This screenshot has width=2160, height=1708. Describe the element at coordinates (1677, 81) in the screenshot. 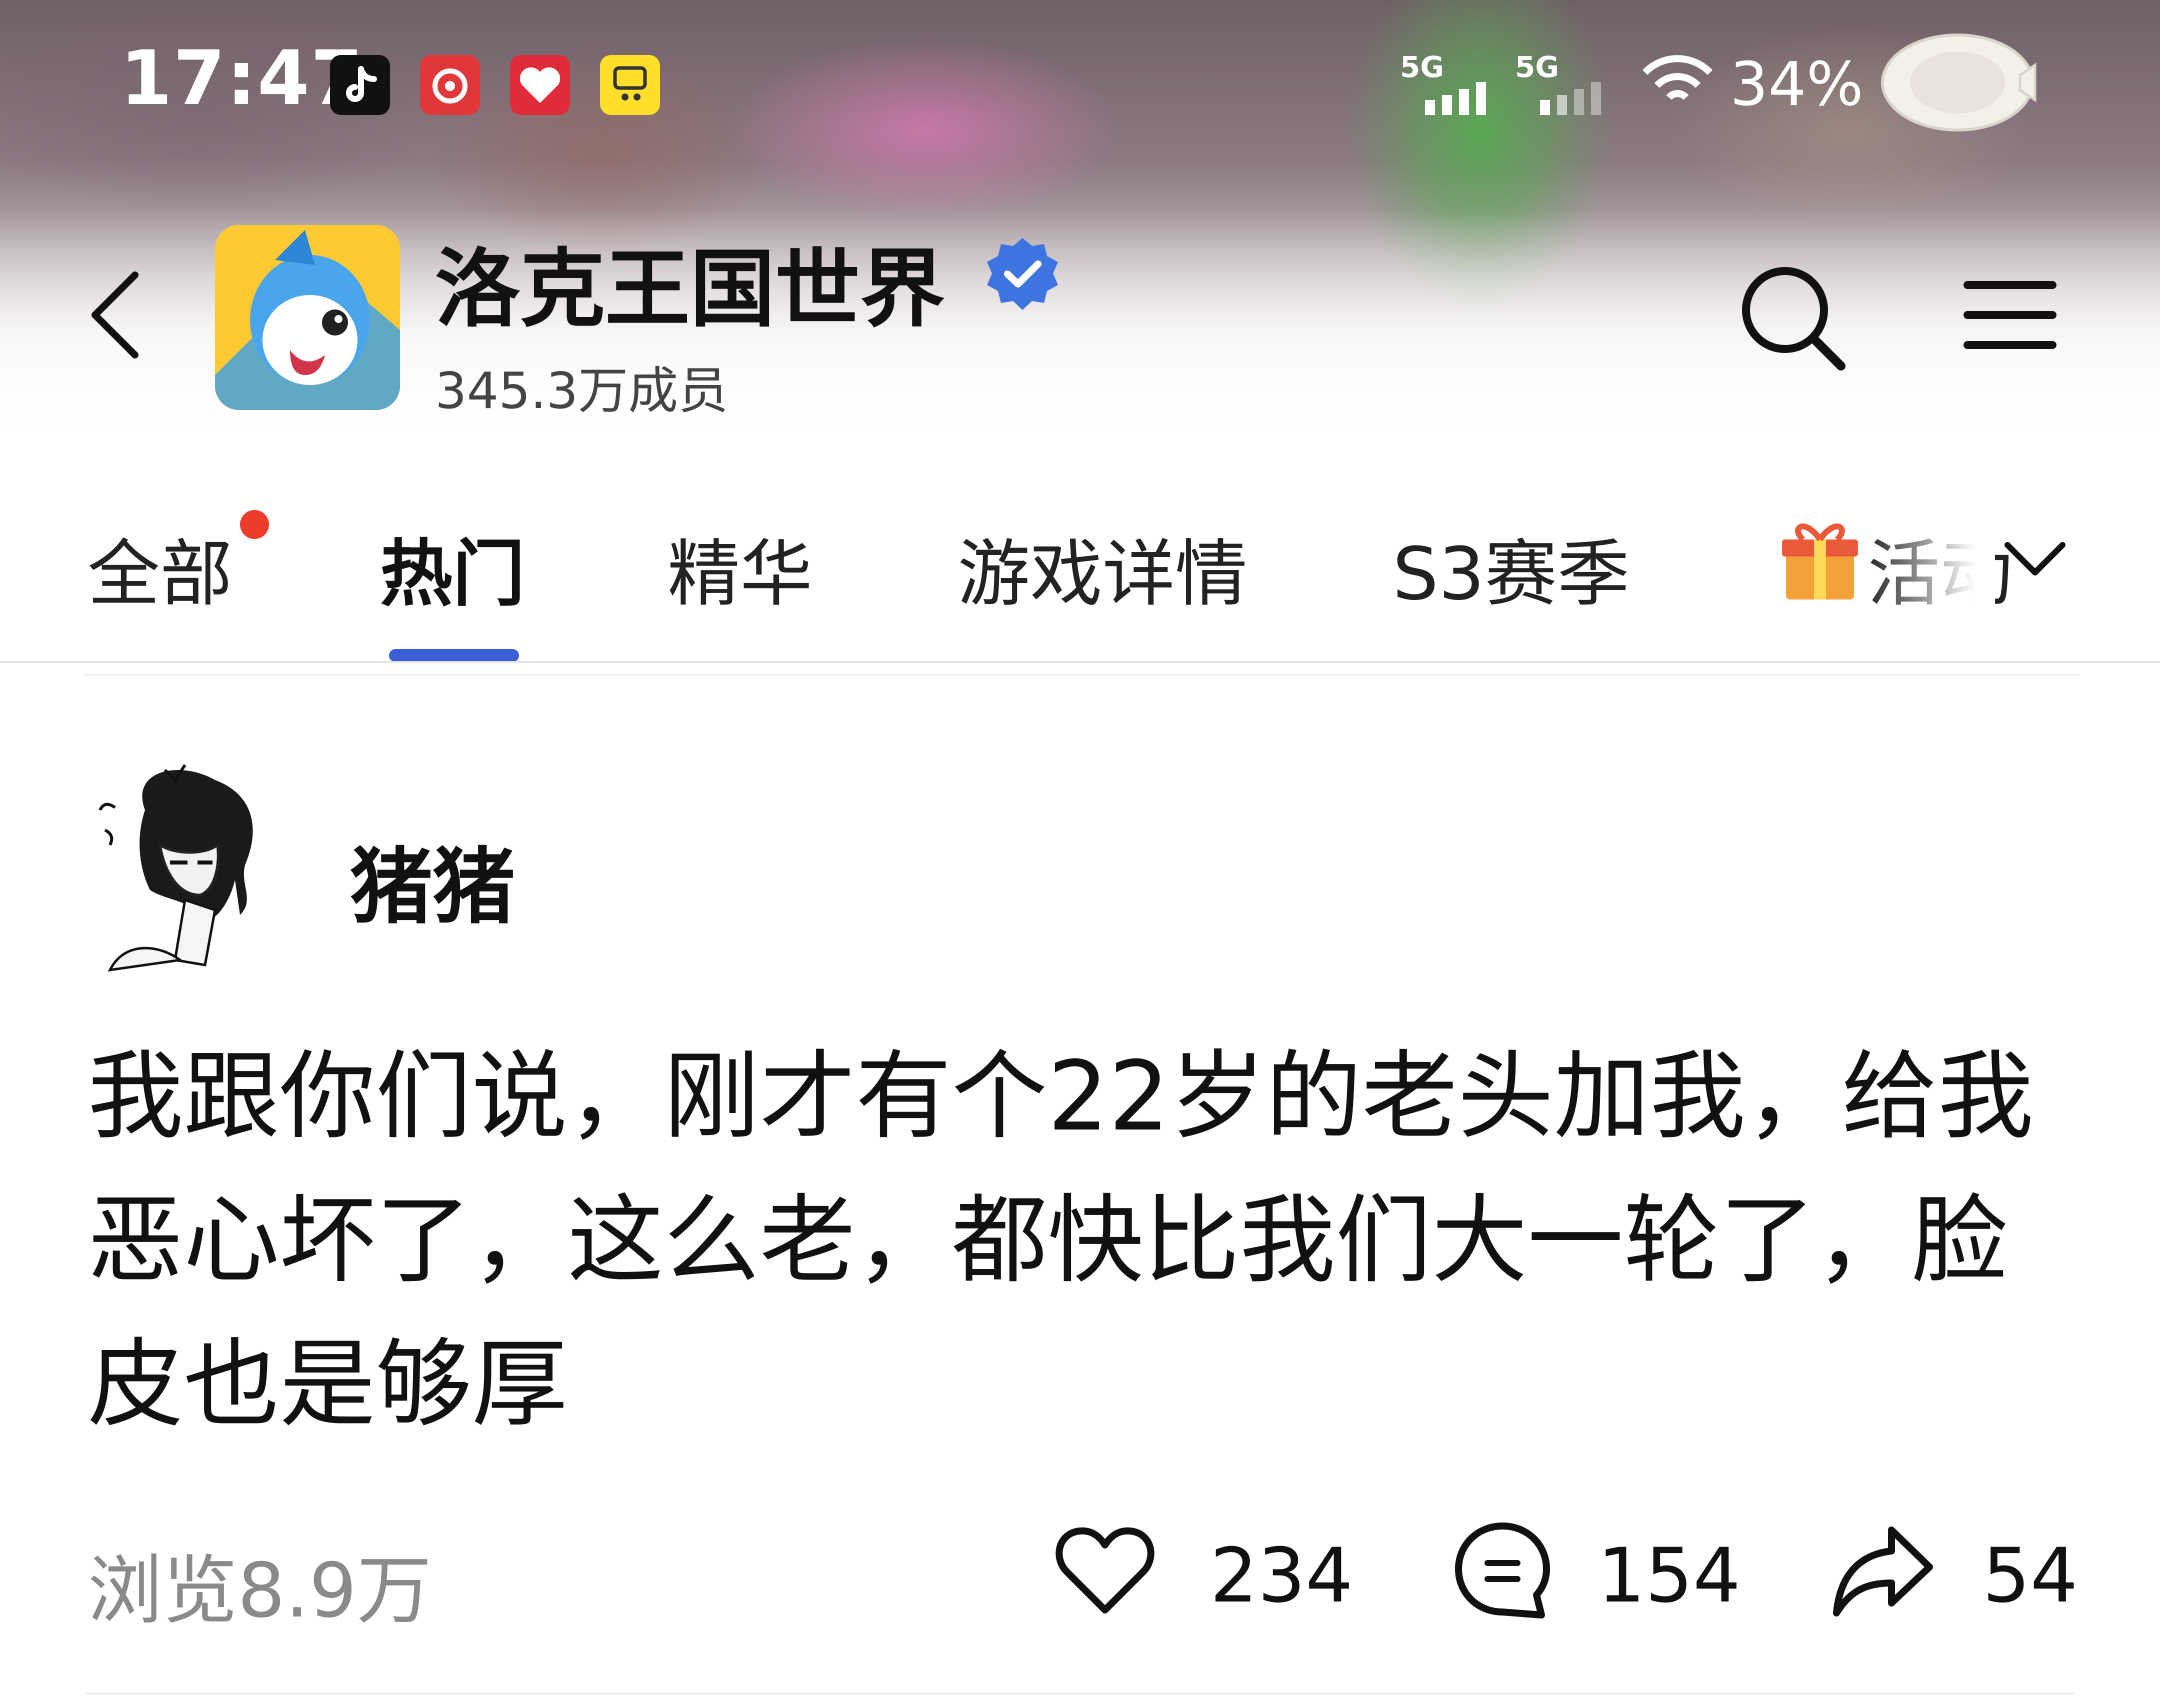

I see `wifi-icon` at that location.